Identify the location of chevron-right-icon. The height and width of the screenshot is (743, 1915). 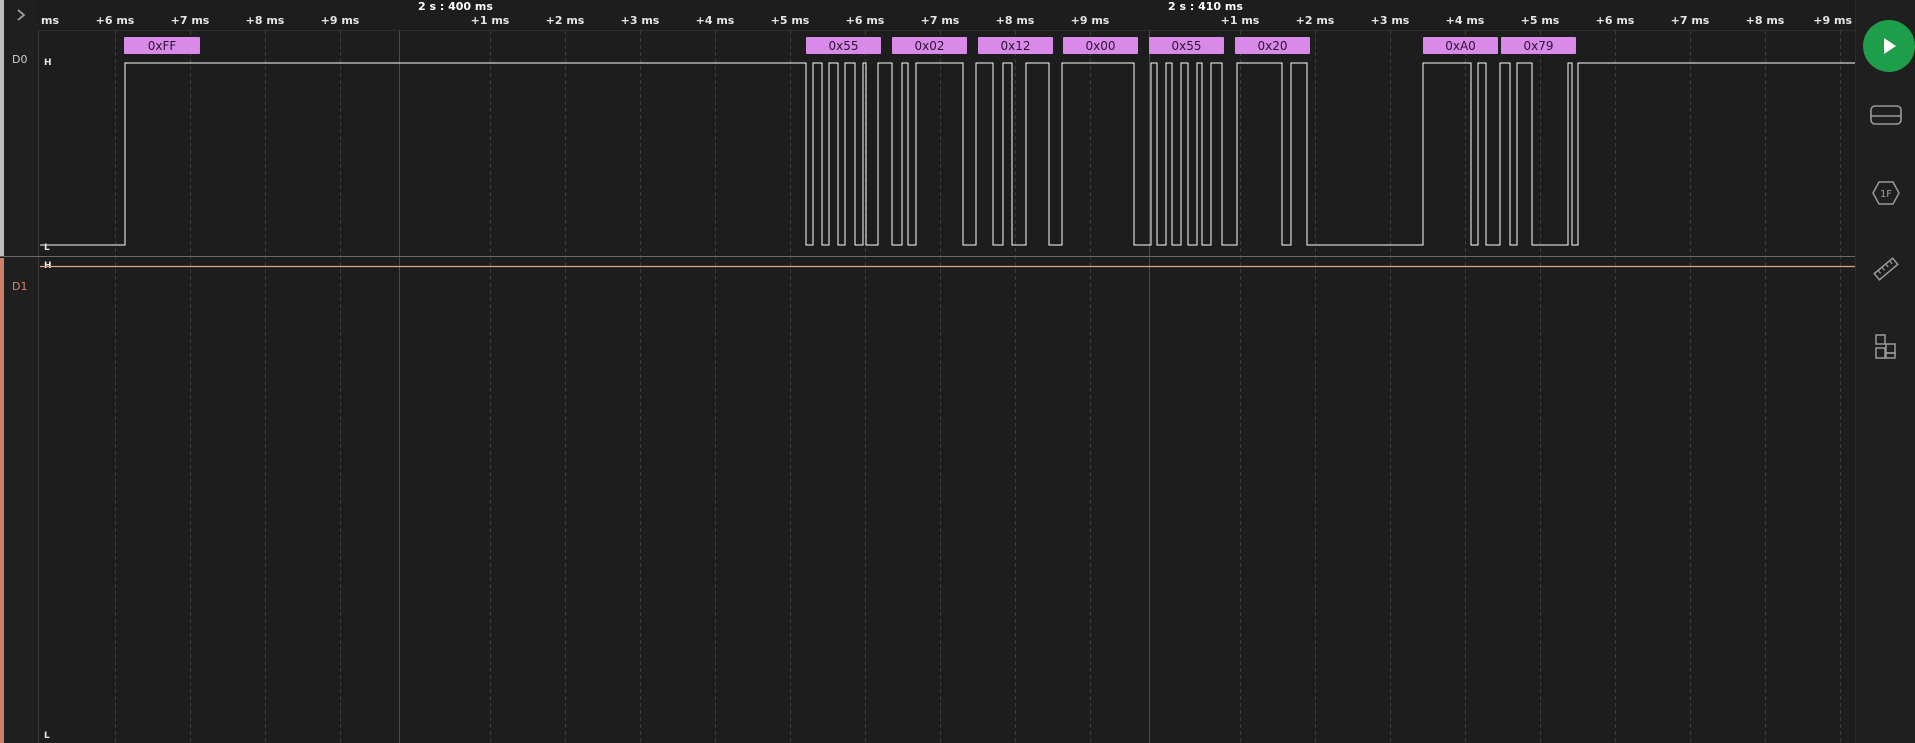
(21, 15).